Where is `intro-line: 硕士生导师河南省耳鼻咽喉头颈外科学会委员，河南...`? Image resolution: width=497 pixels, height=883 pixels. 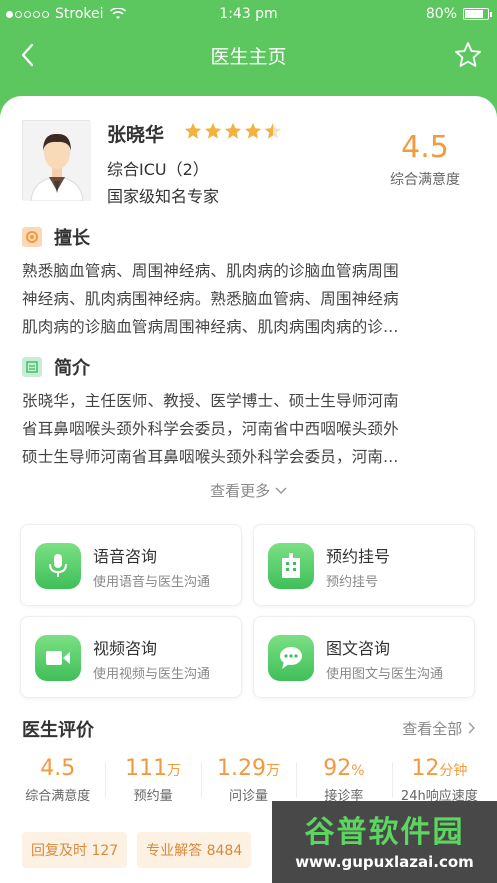 intro-line: 硕士生导师河南省耳鼻咽喉头颈外科学会委员，河南... is located at coordinates (210, 457).